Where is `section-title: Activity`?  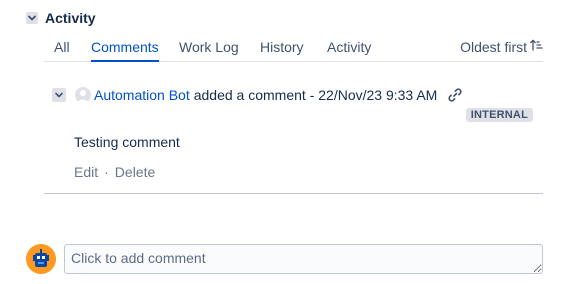
section-title: Activity is located at coordinates (70, 18).